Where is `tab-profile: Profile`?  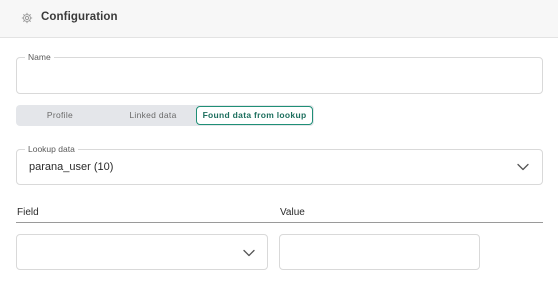
tab-profile: Profile is located at coordinates (60, 115).